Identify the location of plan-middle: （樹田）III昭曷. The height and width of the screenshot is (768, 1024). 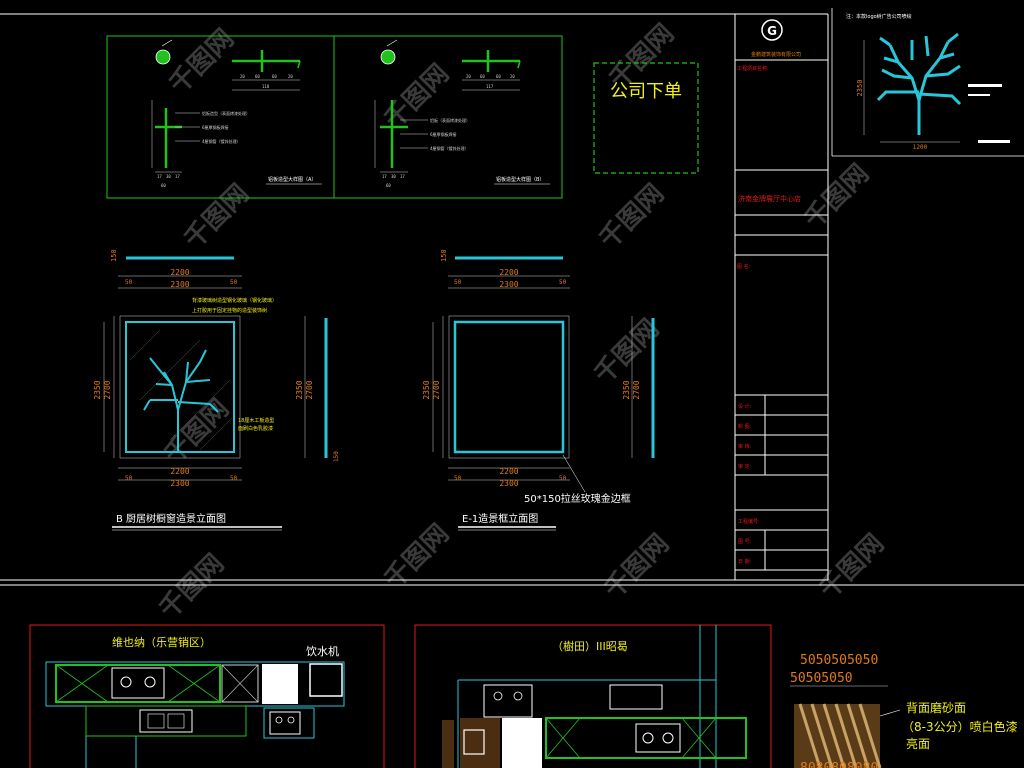
(593, 696).